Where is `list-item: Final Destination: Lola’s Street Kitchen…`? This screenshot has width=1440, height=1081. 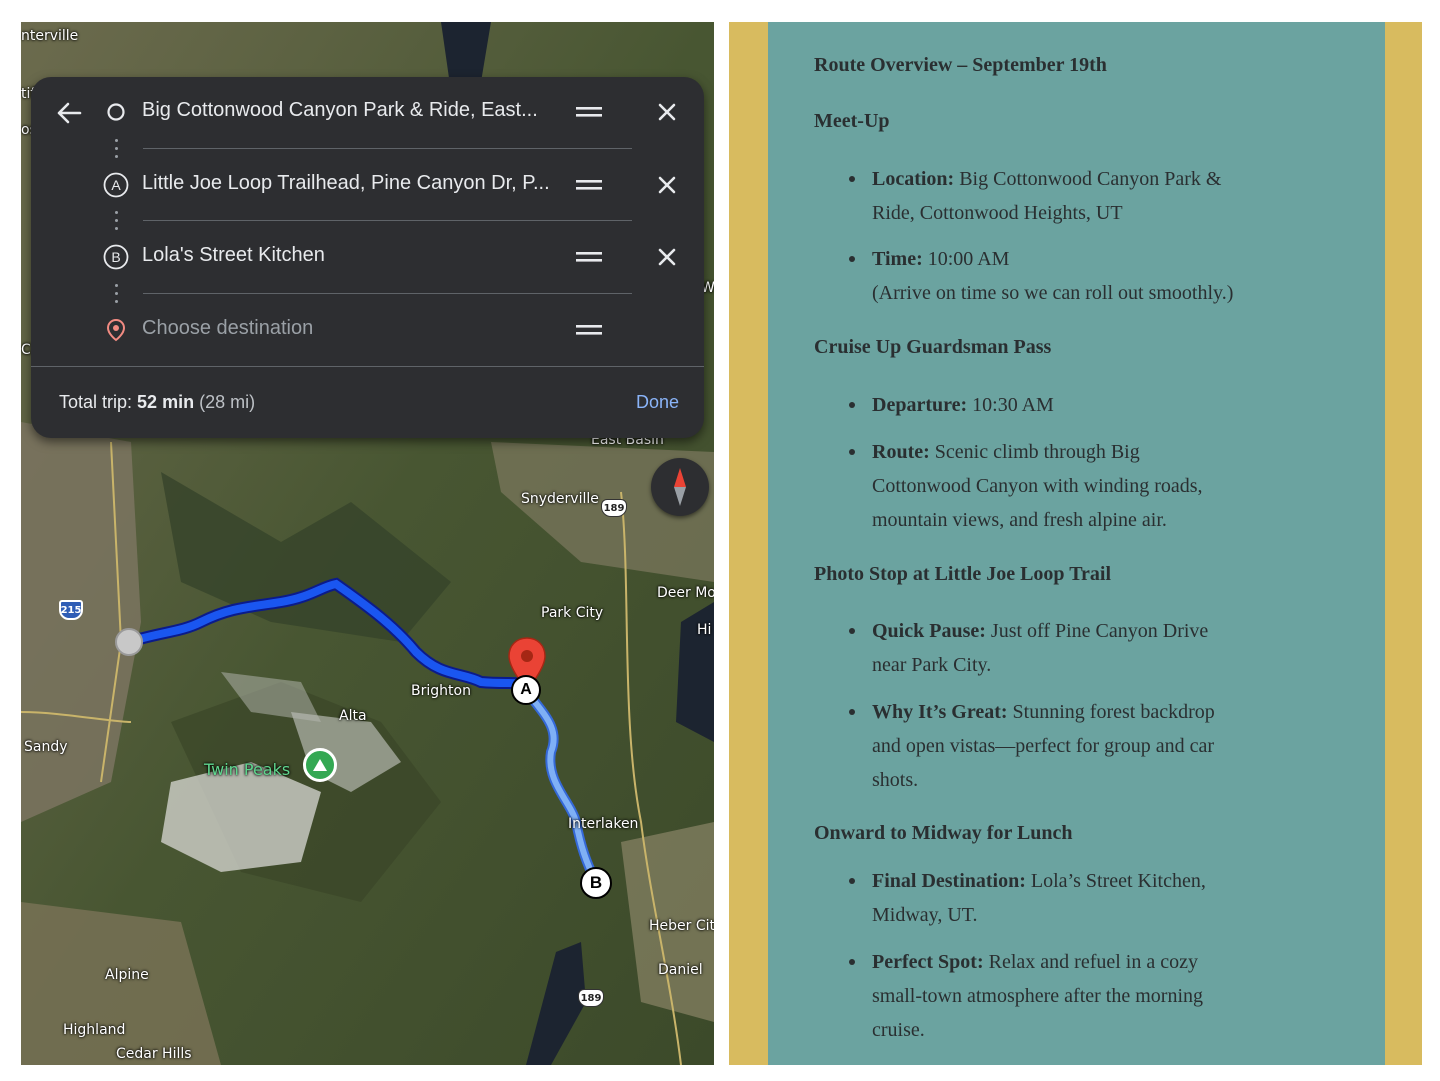
list-item: Final Destination: Lola’s Street Kitchen… is located at coordinates (1039, 898).